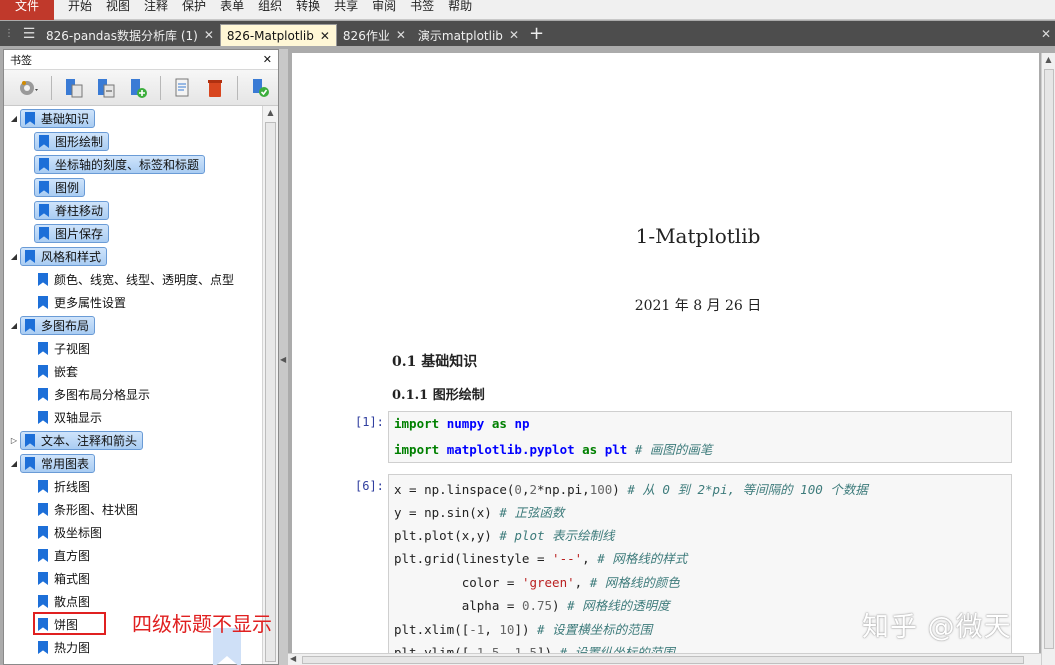  What do you see at coordinates (130, 35) in the screenshot?
I see `tab-pandas: 826-pandas数据分析库 (1) ✕` at bounding box center [130, 35].